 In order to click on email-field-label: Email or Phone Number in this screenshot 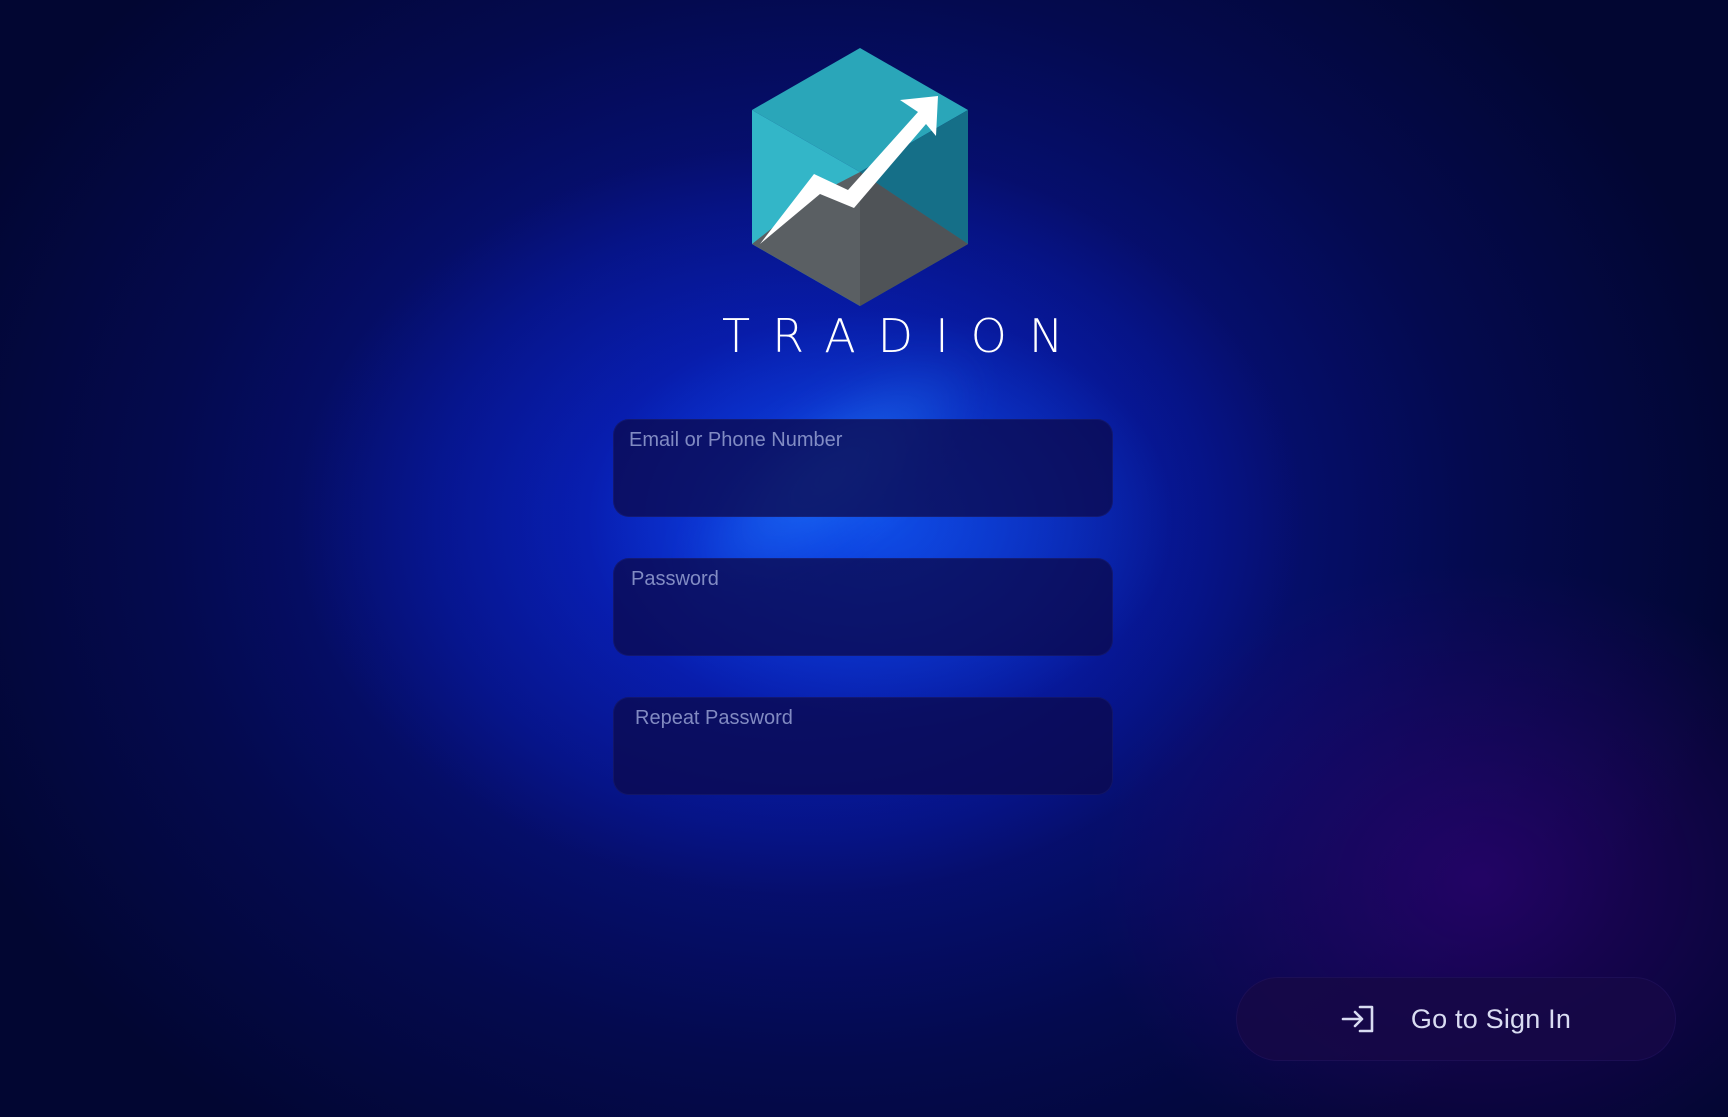, I will do `click(736, 440)`.